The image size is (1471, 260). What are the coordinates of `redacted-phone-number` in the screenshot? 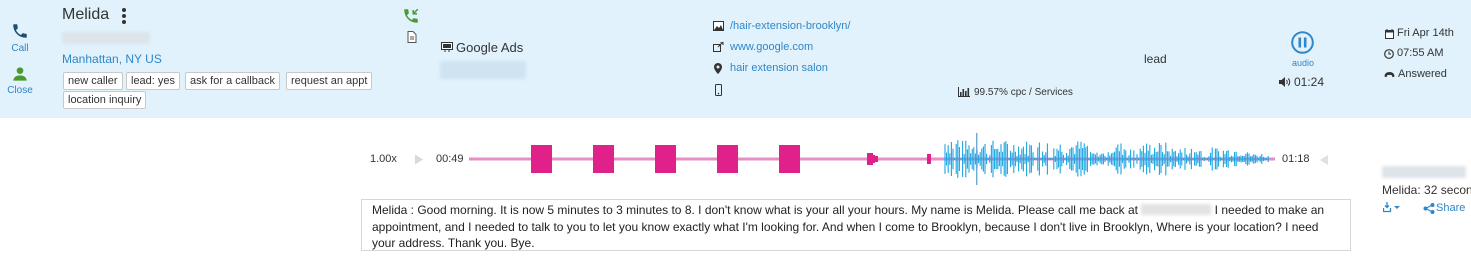 It's located at (106, 38).